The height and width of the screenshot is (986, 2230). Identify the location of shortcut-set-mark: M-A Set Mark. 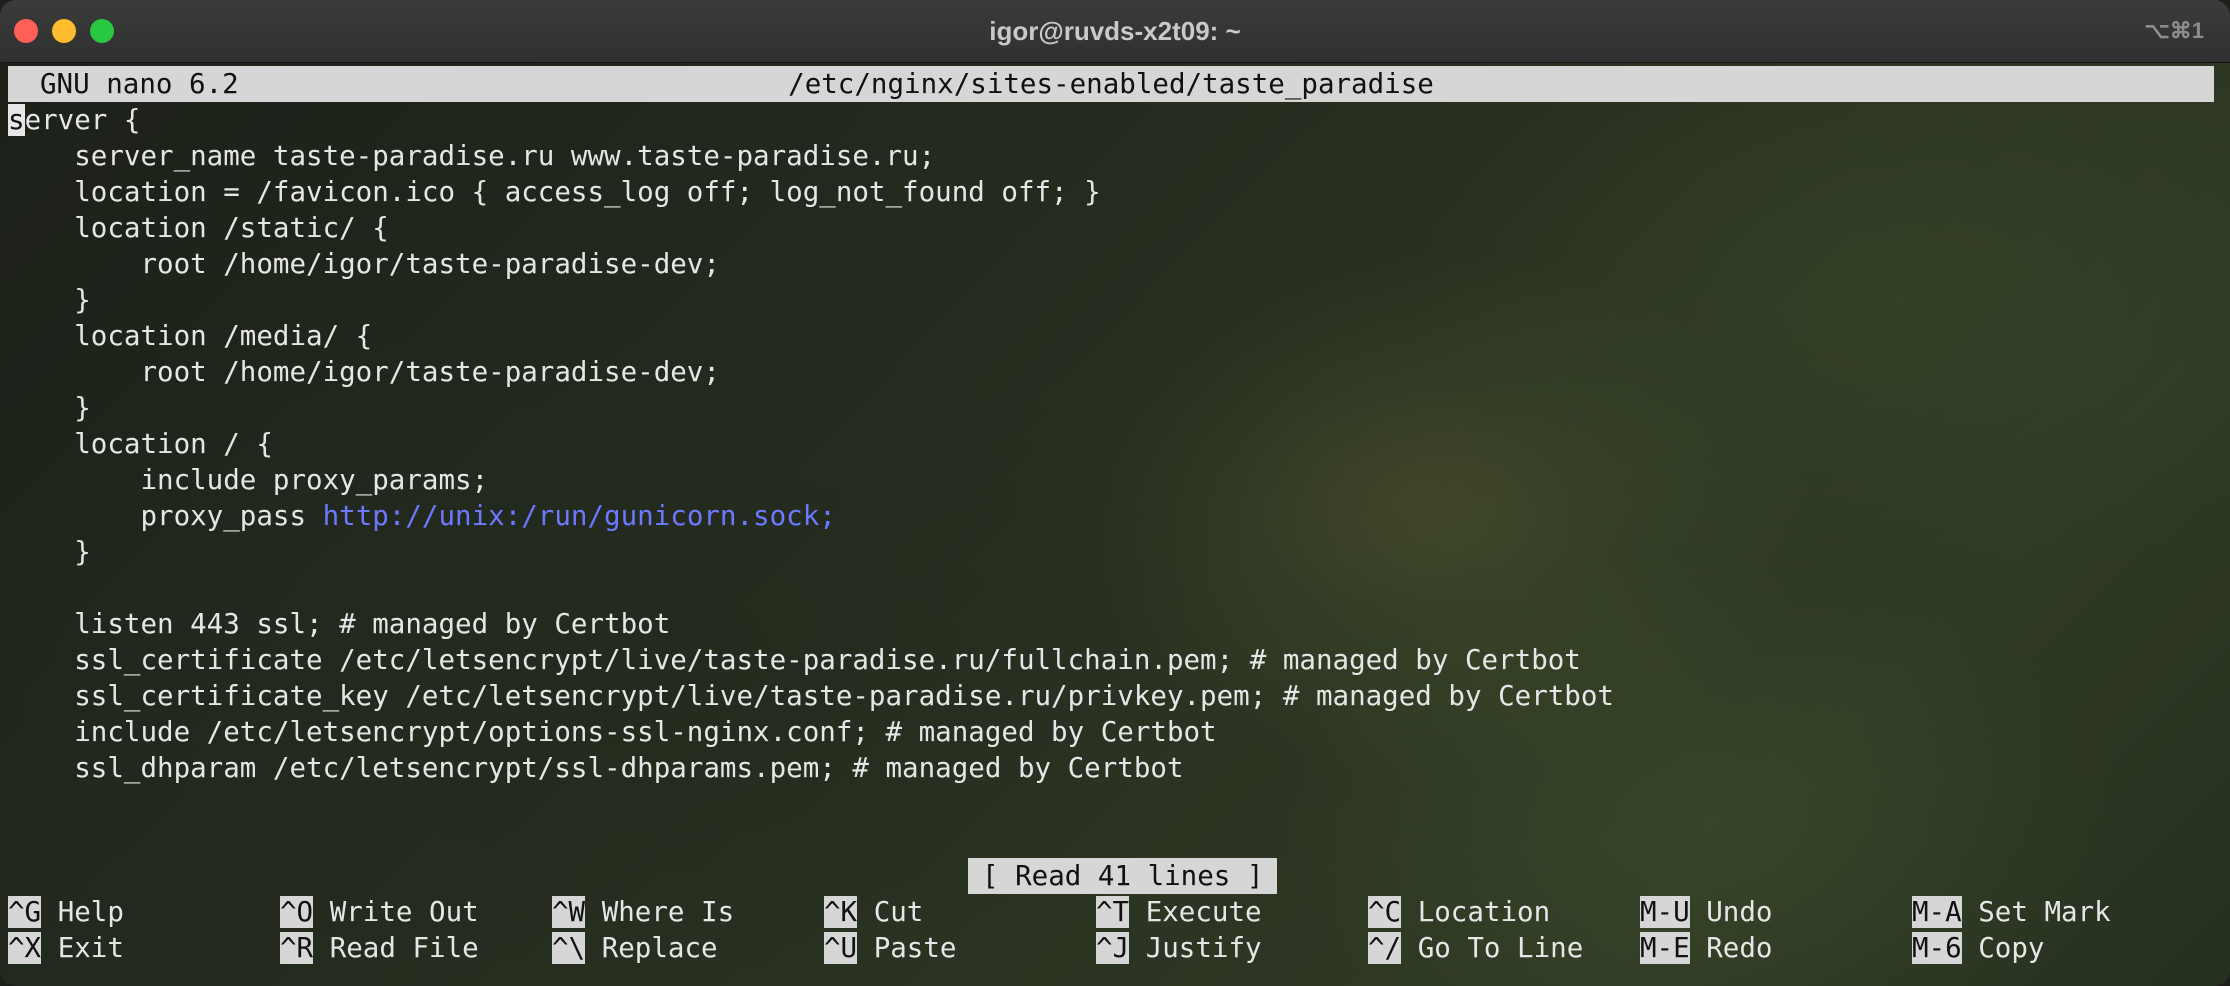
(2011, 912).